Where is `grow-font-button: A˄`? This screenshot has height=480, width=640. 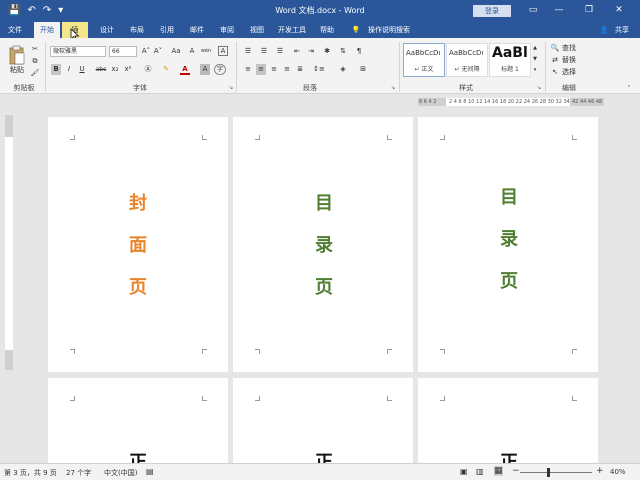 grow-font-button: A˄ is located at coordinates (146, 51).